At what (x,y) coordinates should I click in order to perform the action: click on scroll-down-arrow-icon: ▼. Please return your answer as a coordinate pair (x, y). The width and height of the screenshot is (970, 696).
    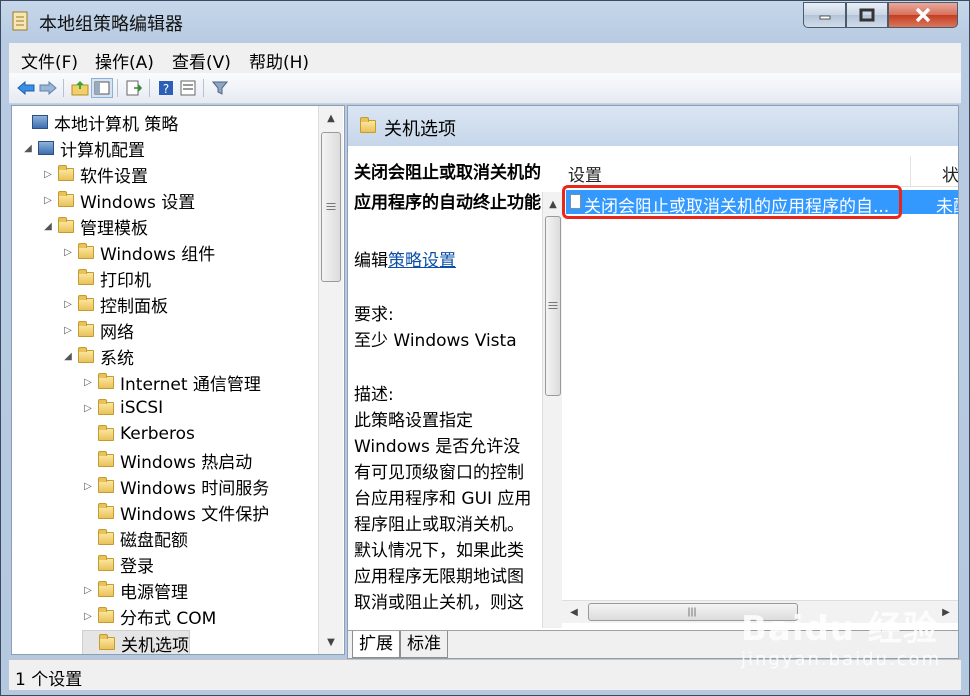
    Looking at the image, I should click on (331, 642).